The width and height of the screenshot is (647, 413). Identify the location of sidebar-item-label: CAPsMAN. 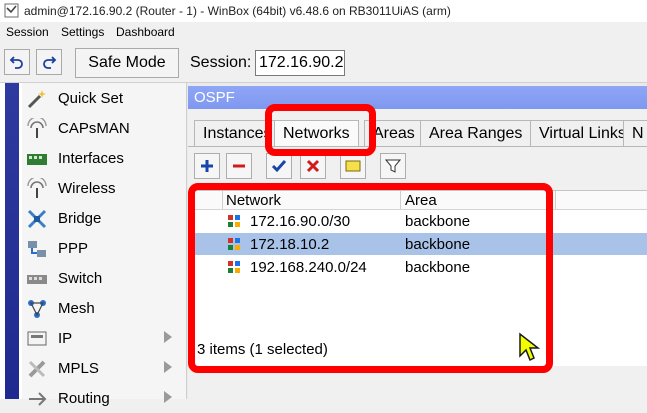
(94, 128).